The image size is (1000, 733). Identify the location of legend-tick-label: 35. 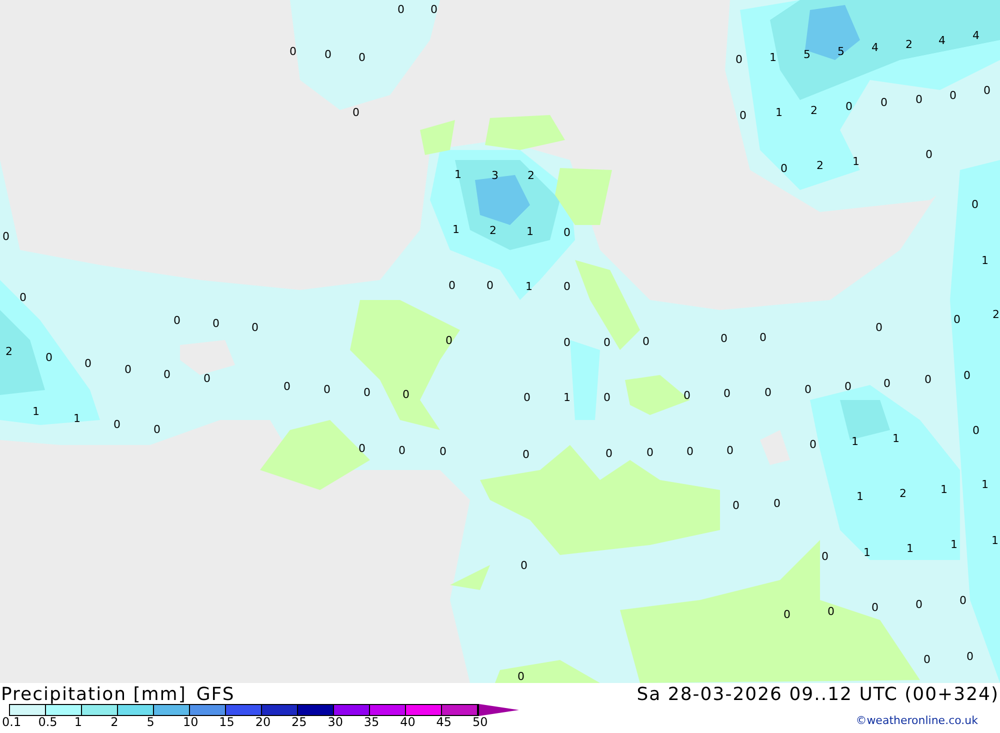
(372, 722).